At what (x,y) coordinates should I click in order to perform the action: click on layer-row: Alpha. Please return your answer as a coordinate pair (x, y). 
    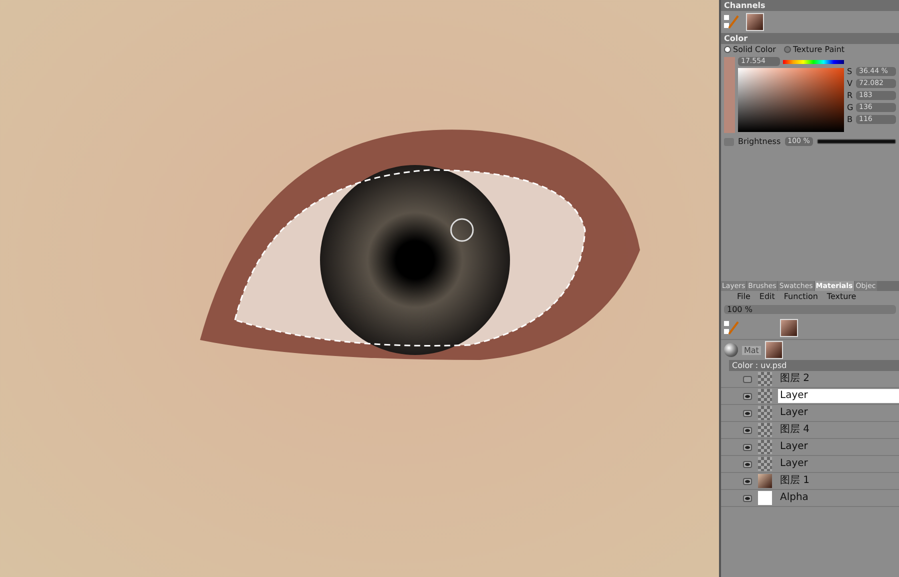
    Looking at the image, I should click on (810, 498).